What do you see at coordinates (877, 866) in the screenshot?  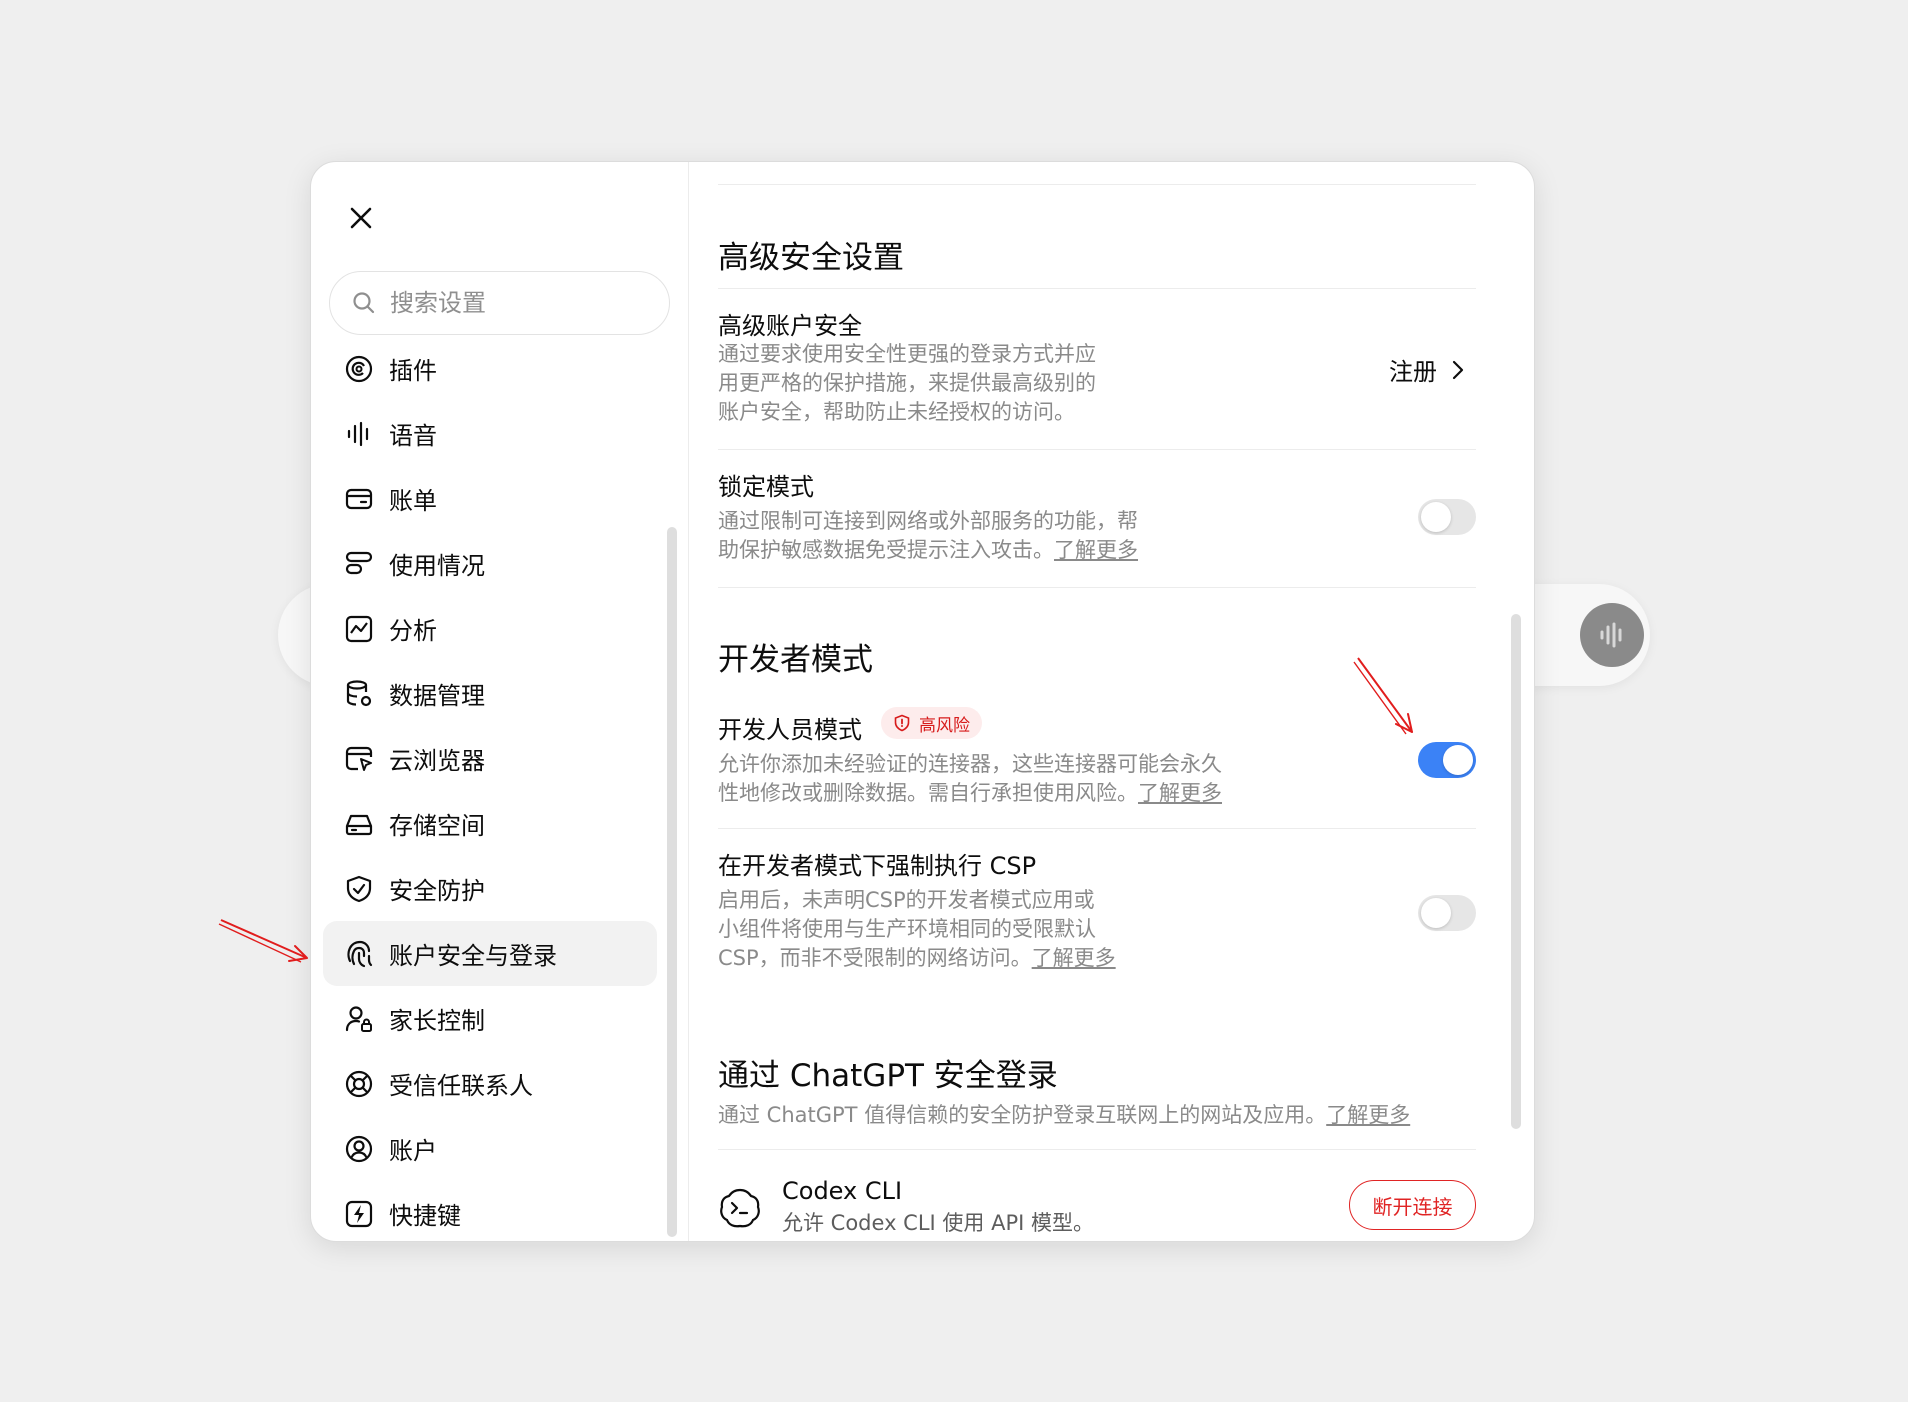 I see `csp-enforce-title: 在开发者模式下强制执行 CSP` at bounding box center [877, 866].